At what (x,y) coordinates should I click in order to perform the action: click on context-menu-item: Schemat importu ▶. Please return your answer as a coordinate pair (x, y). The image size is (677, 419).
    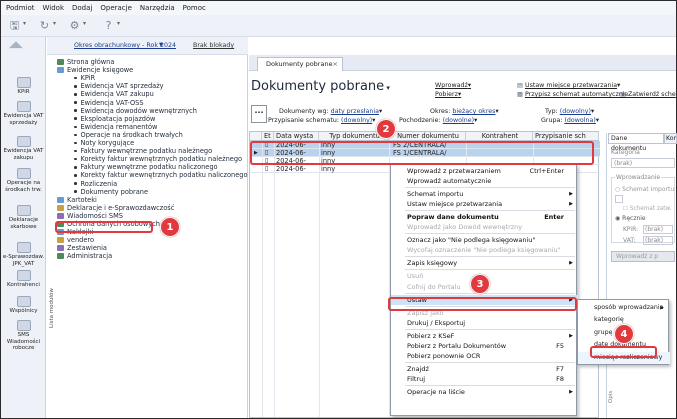
    Looking at the image, I should click on (484, 194).